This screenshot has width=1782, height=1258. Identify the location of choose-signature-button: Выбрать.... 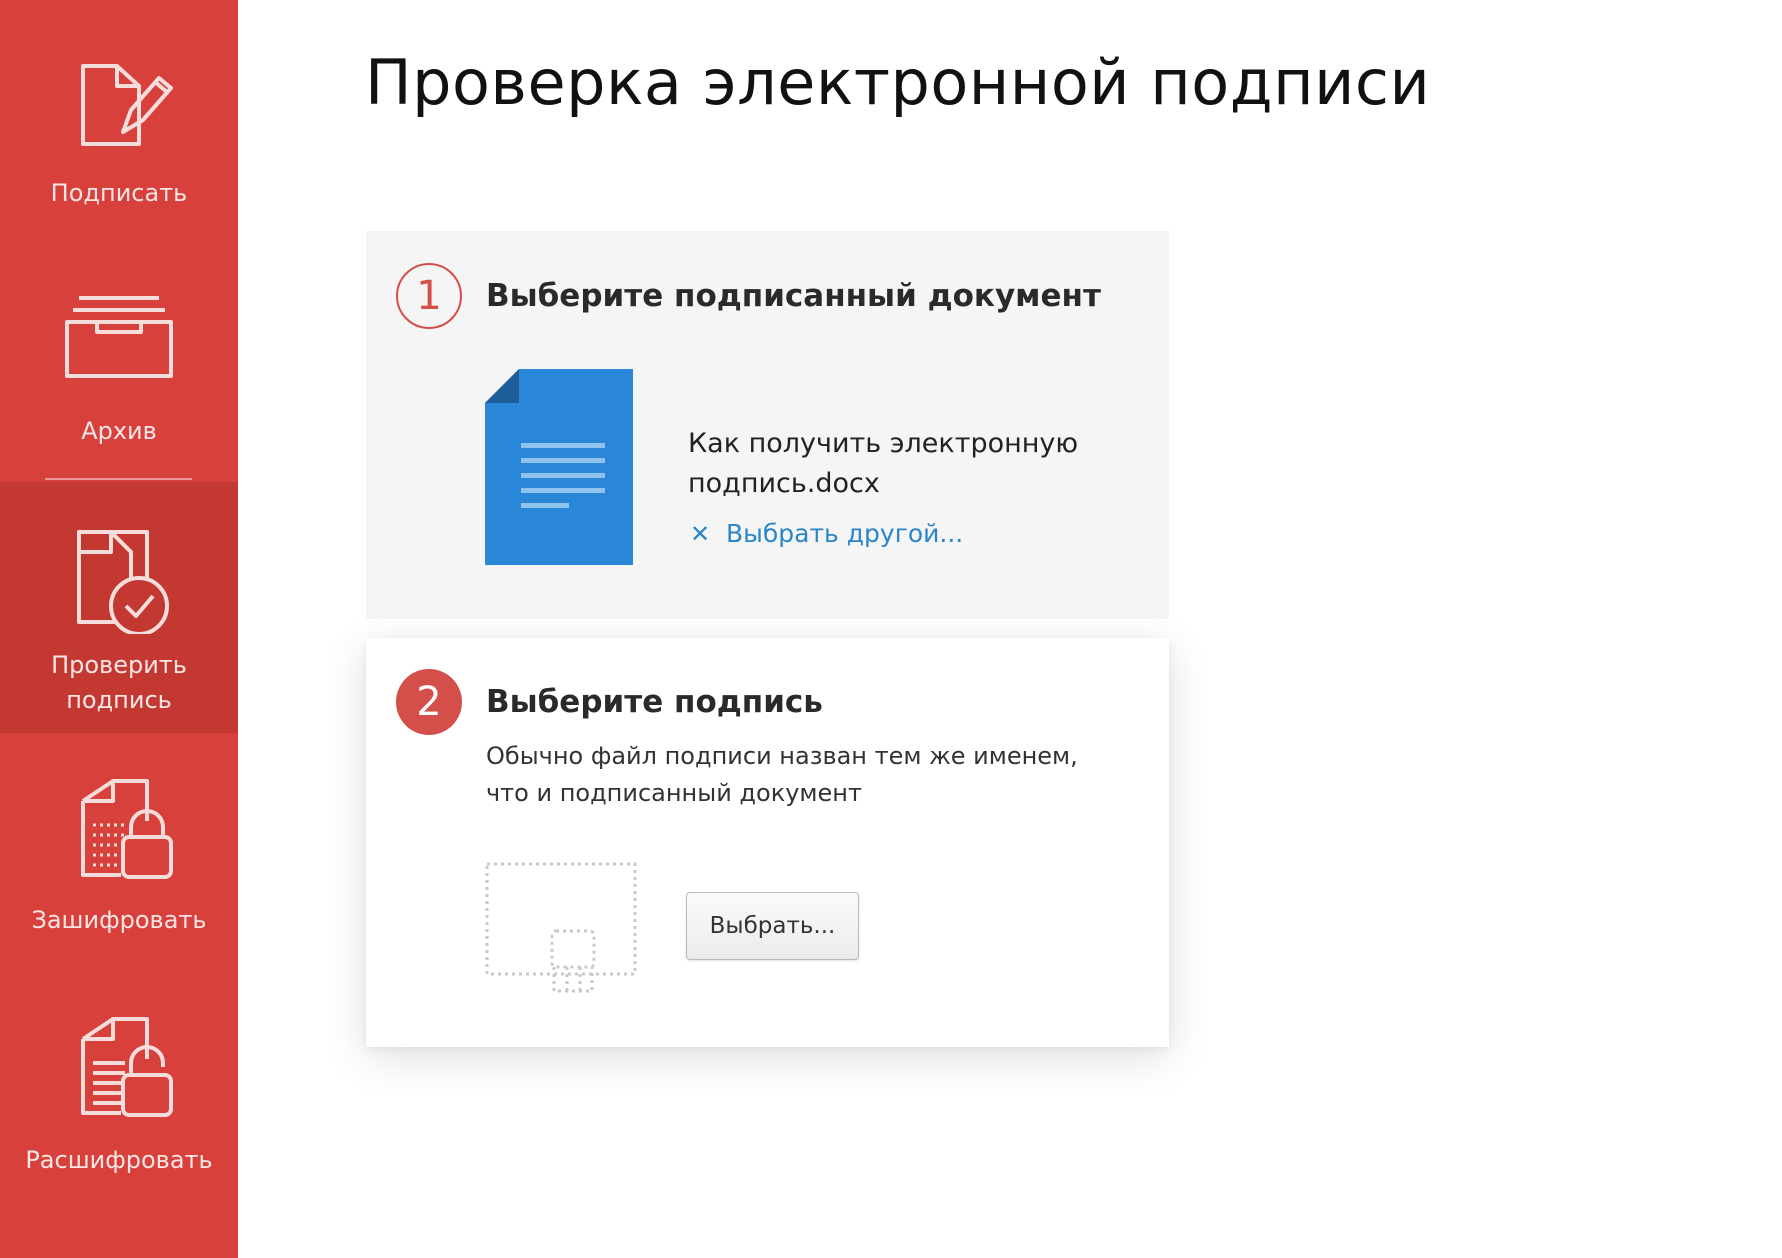
(772, 926).